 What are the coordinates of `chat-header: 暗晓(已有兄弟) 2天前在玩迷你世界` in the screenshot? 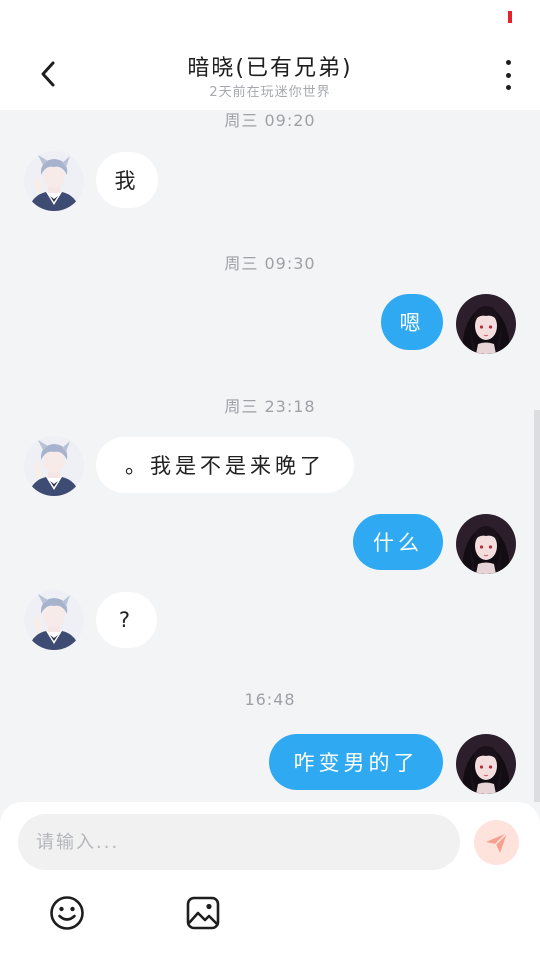 It's located at (270, 75).